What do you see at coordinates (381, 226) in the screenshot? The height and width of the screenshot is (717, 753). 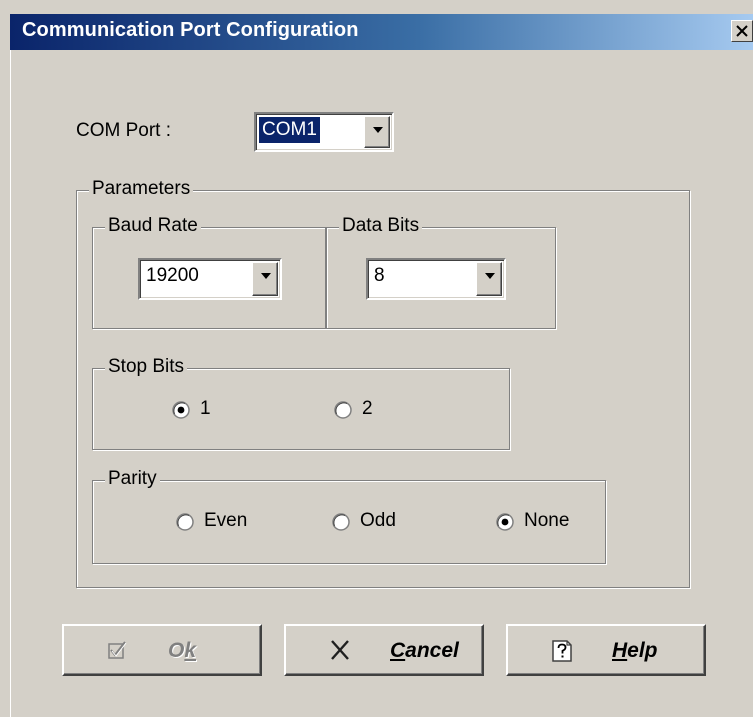 I see `data-bits-legend: Data Bits` at bounding box center [381, 226].